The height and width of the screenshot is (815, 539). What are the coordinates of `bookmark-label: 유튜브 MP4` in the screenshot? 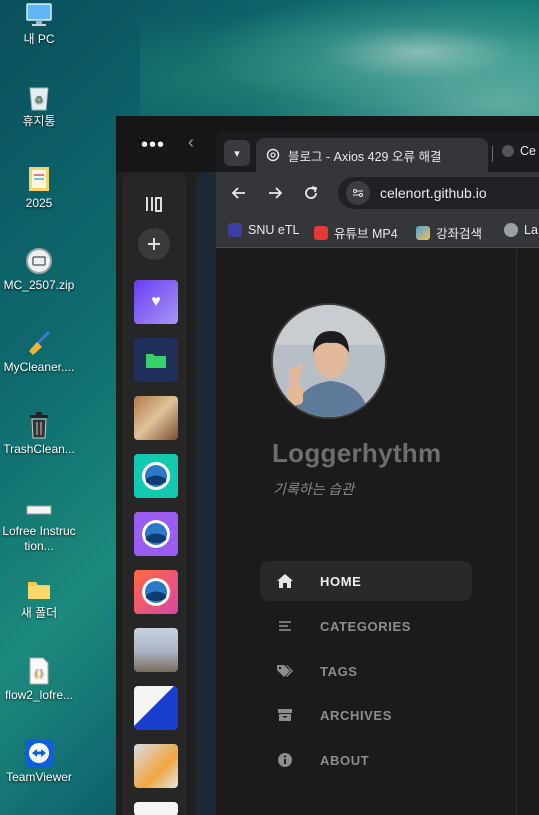 It's located at (366, 234).